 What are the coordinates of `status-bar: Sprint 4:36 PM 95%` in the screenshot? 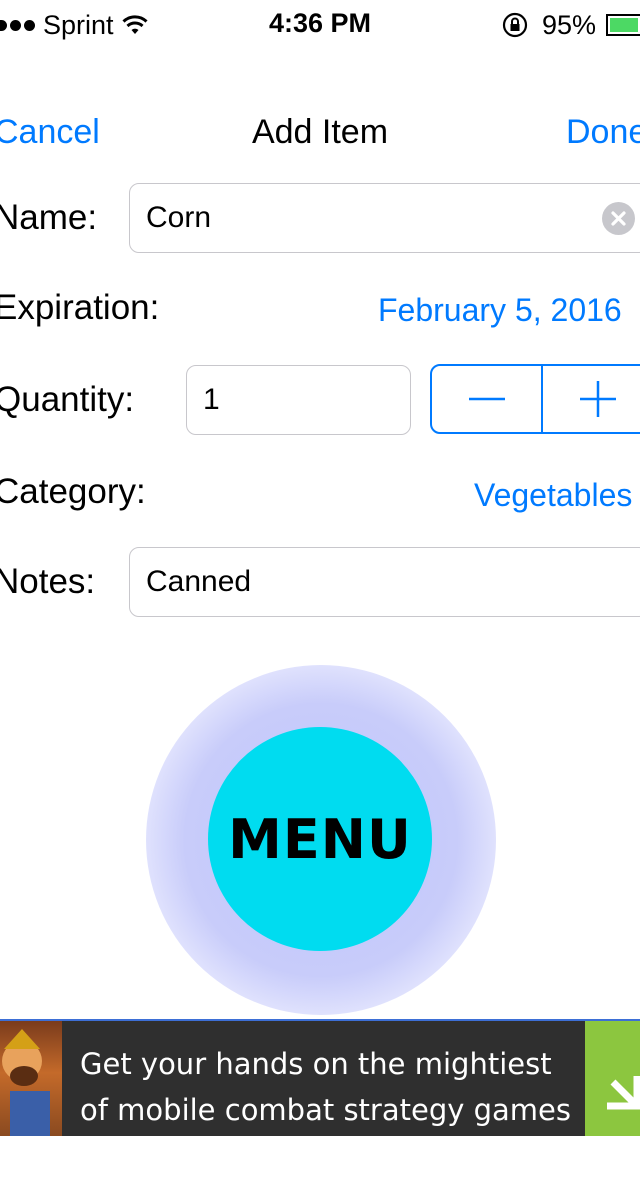 It's located at (320, 24).